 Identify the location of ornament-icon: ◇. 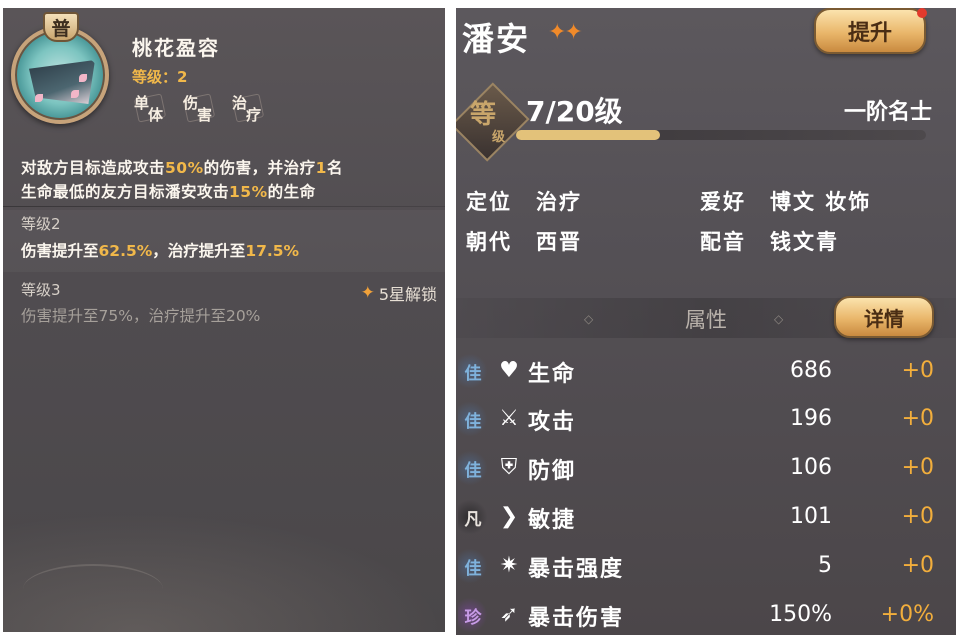
(779, 319).